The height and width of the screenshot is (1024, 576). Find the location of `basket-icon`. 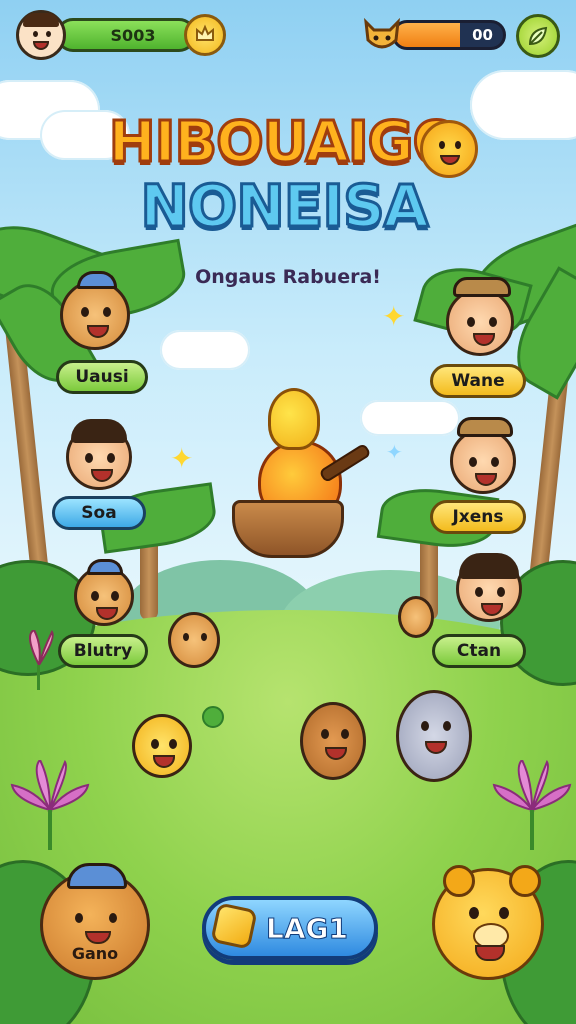

basket-icon is located at coordinates (288, 529).